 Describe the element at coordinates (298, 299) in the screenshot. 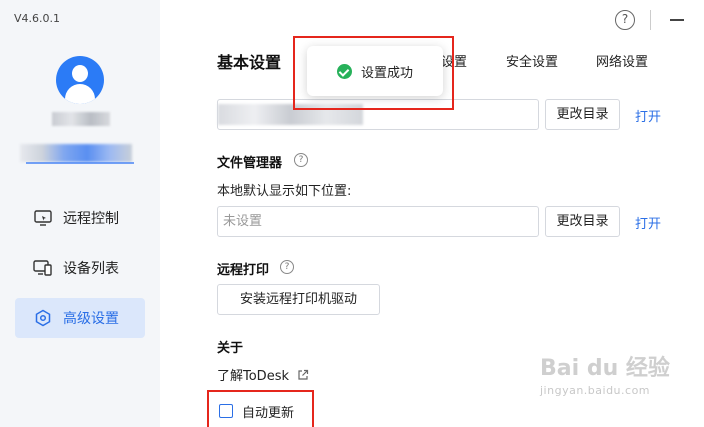

I see `install-remote-printer-driver-button: 安装远程打印机驱动` at that location.